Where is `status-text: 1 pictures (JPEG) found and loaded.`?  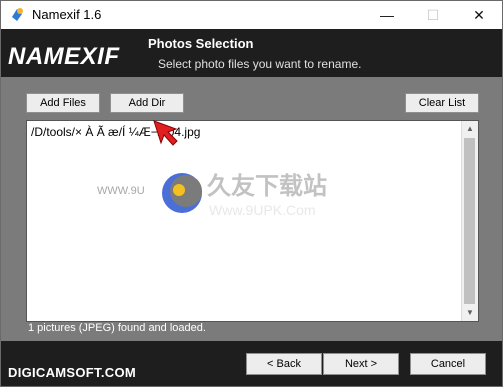 status-text: 1 pictures (JPEG) found and loaded. is located at coordinates (117, 328).